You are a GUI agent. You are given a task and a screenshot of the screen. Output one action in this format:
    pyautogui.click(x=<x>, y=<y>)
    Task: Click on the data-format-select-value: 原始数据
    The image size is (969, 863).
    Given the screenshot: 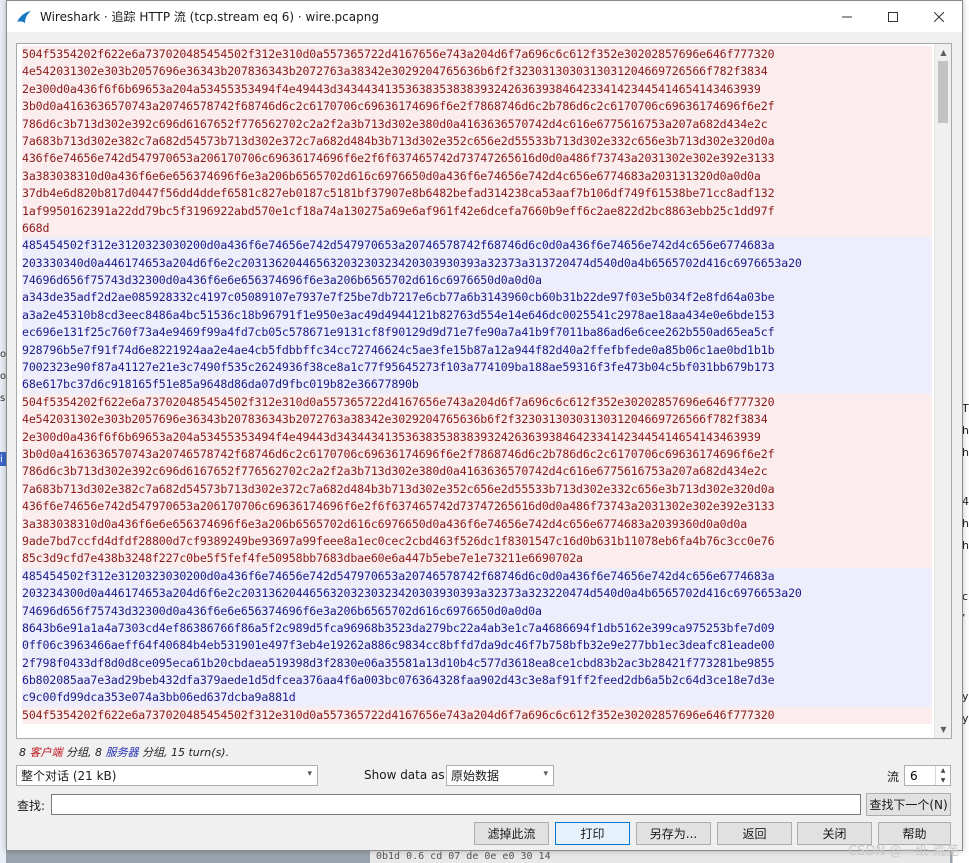 What is the action you would take?
    pyautogui.click(x=475, y=776)
    